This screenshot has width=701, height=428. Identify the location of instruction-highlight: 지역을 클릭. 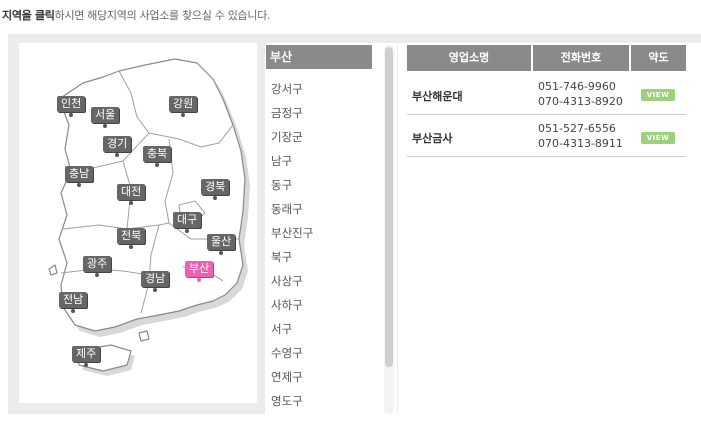
(28, 15).